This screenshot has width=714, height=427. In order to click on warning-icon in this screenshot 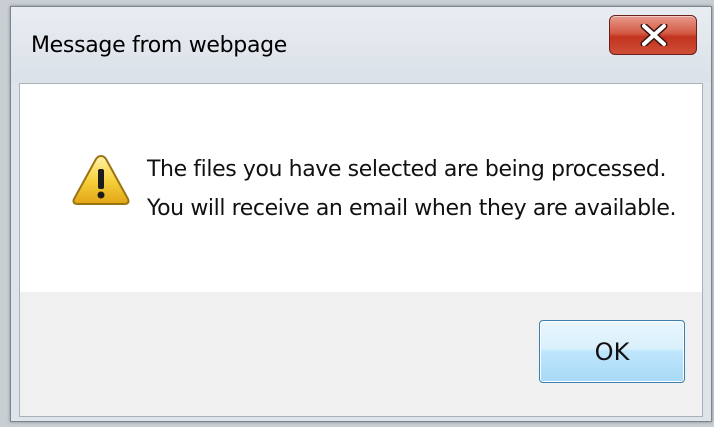, I will do `click(101, 179)`.